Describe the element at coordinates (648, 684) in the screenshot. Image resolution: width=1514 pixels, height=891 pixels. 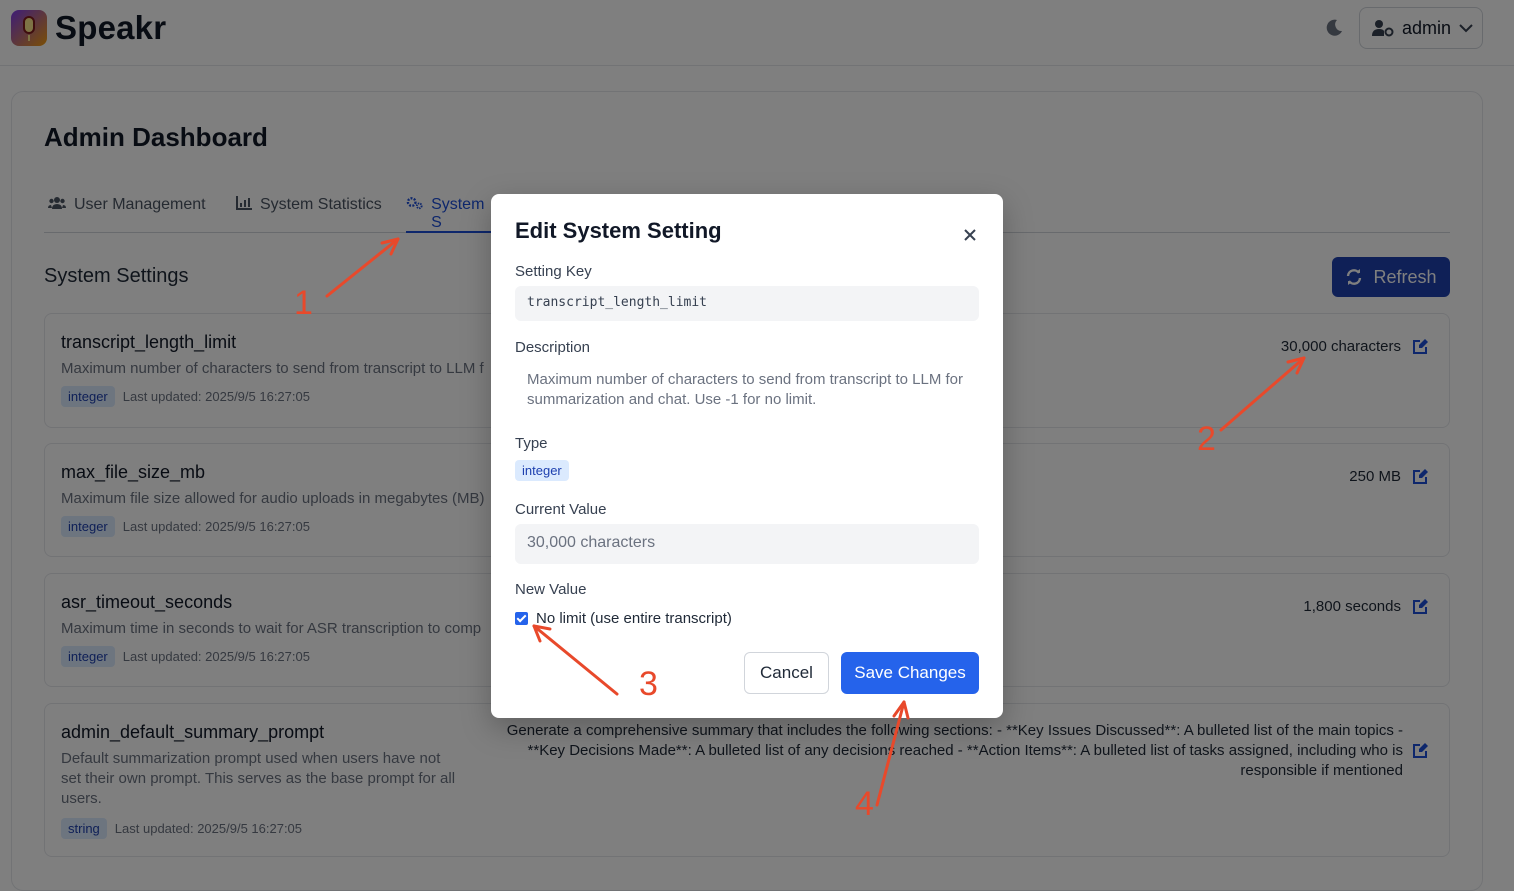
I see `annotation-3: 3` at that location.